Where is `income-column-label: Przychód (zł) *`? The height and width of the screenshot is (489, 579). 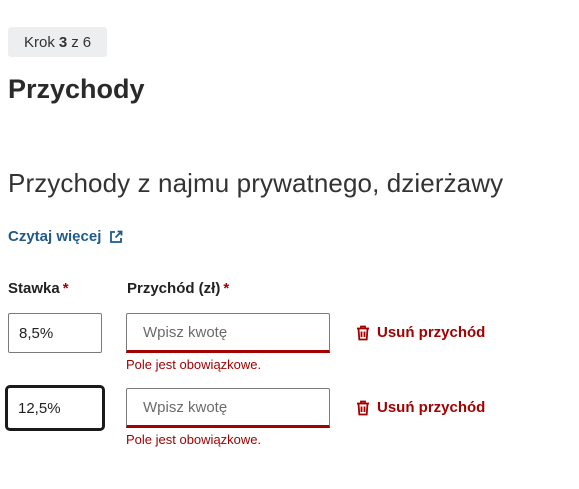 income-column-label: Przychód (zł) * is located at coordinates (178, 288).